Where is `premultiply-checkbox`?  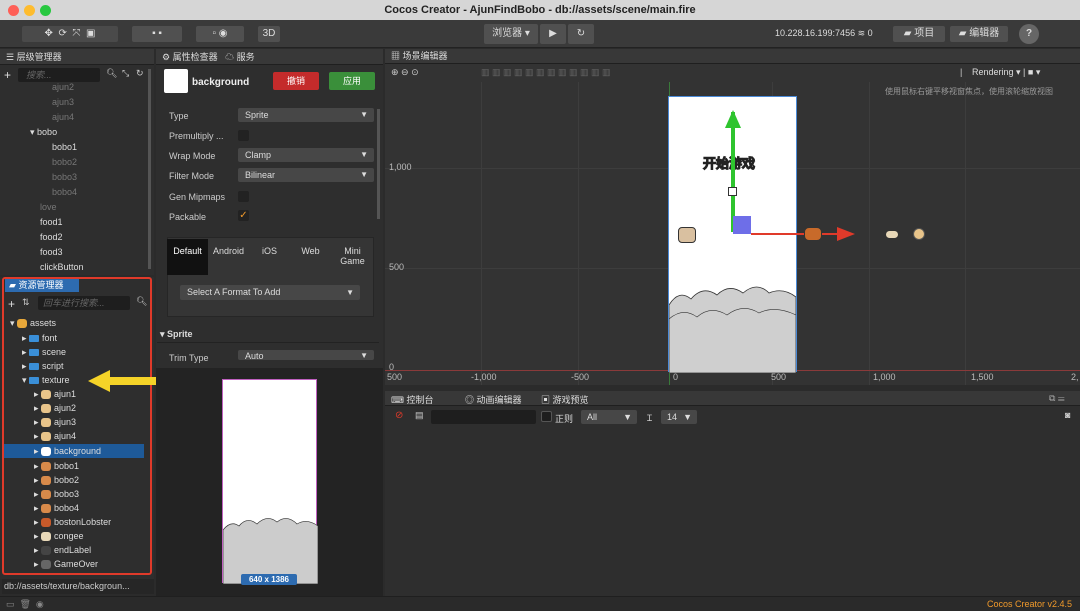
premultiply-checkbox is located at coordinates (243, 135).